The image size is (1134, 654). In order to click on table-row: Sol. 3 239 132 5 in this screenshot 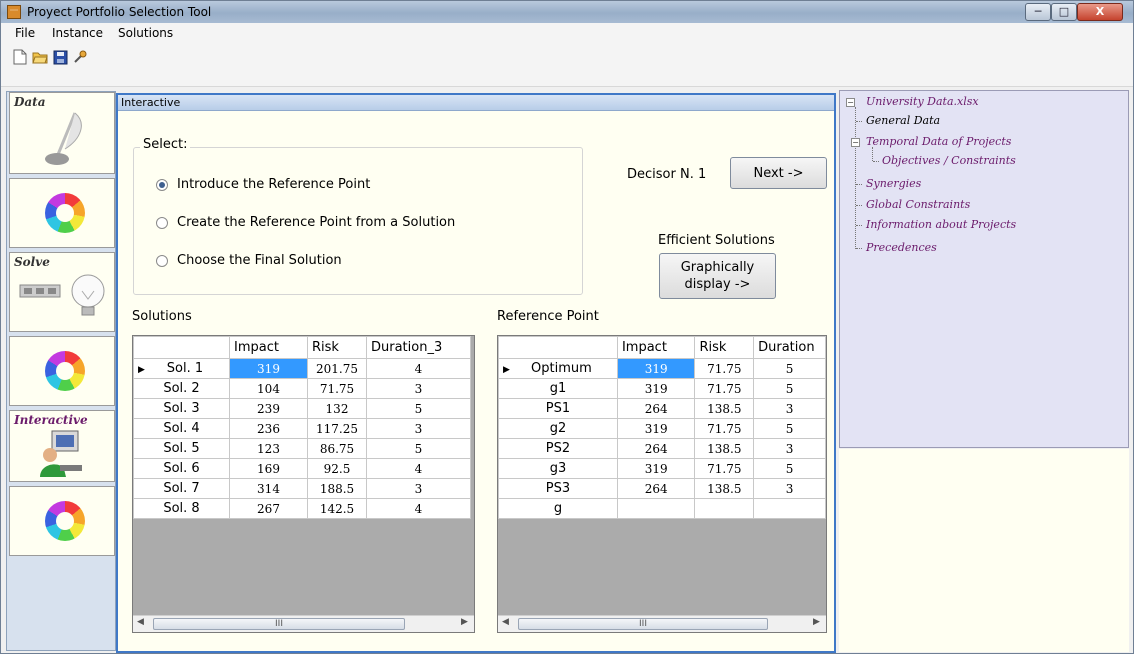, I will do `click(302, 408)`.